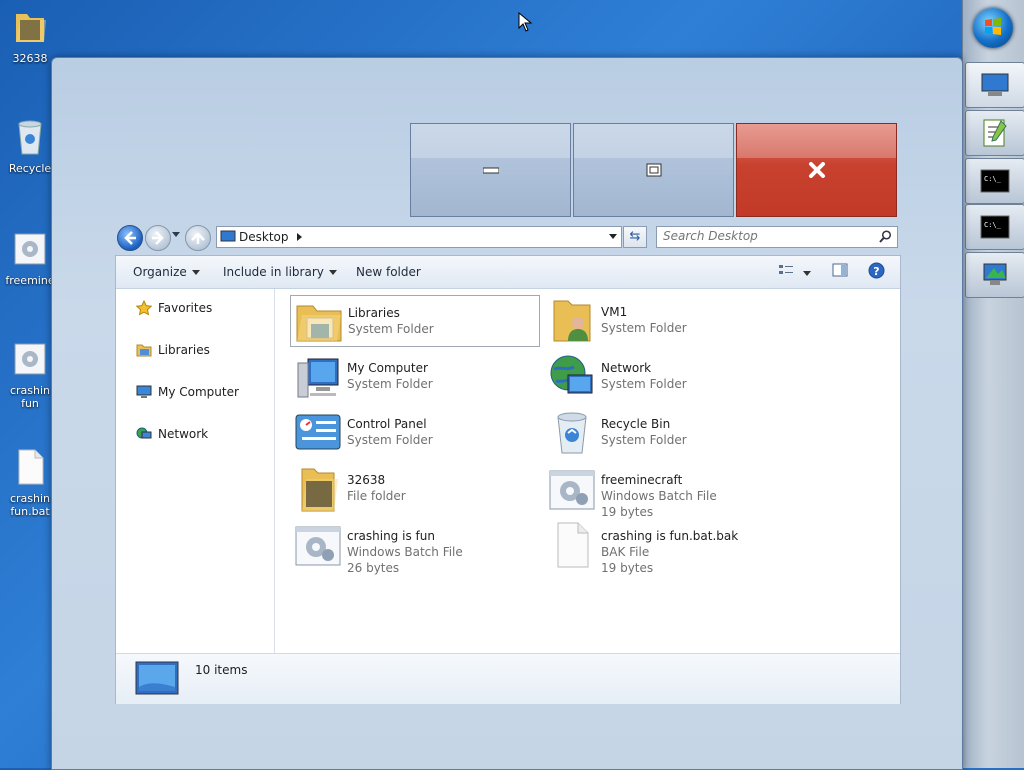 This screenshot has width=1024, height=770. I want to click on change-view-button, so click(794, 271).